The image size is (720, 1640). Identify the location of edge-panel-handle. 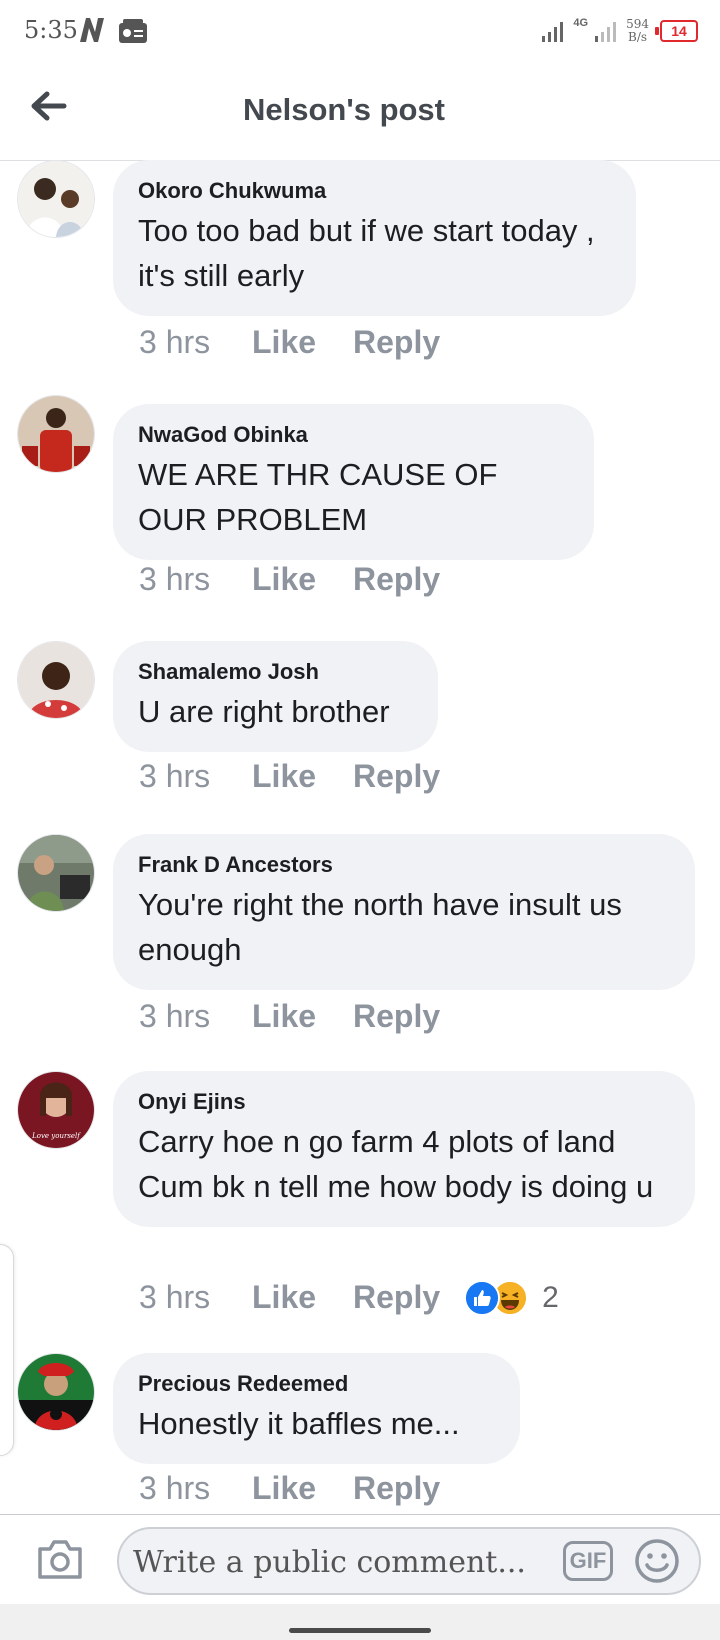
(7, 1350).